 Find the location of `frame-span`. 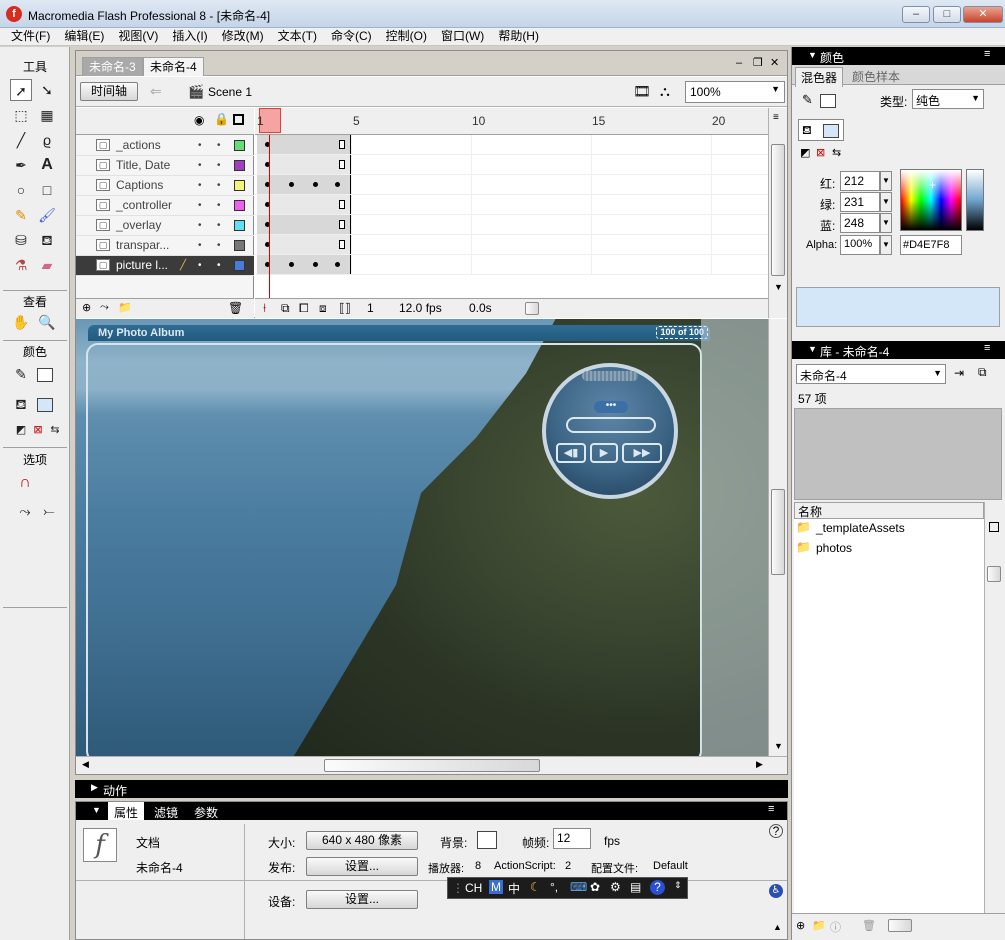

frame-span is located at coordinates (304, 144).